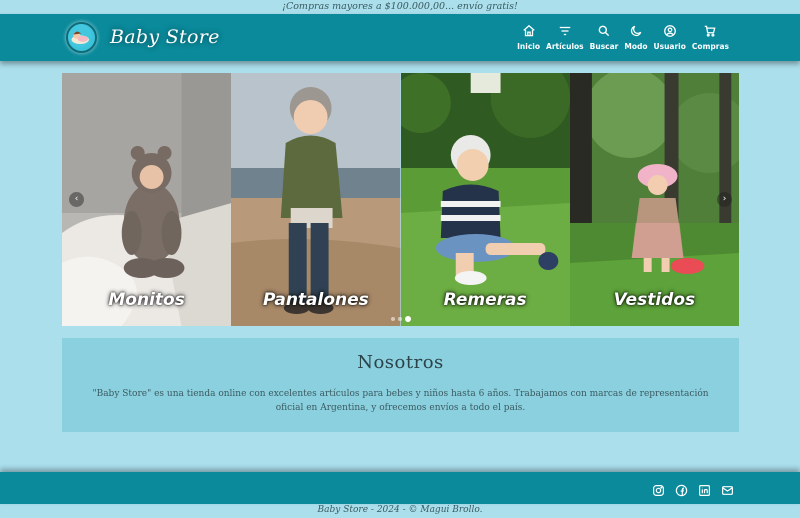  Describe the element at coordinates (635, 37) in the screenshot. I see `nav-modo: Modo` at that location.